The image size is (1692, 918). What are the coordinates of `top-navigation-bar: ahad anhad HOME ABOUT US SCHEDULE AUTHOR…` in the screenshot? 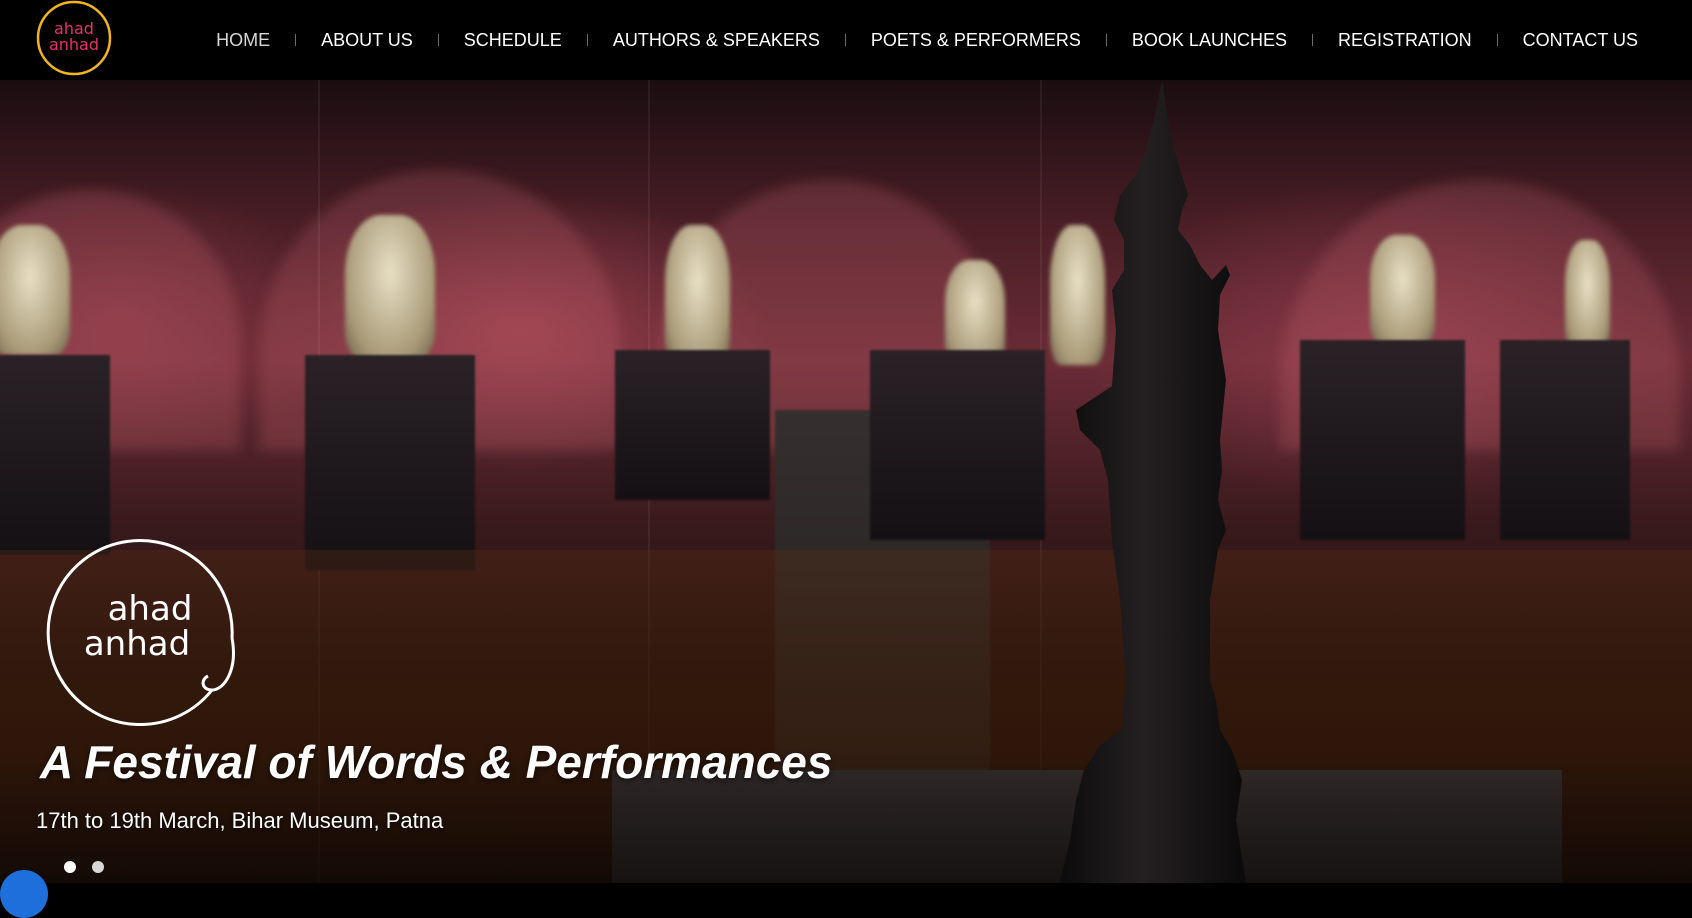 It's located at (846, 40).